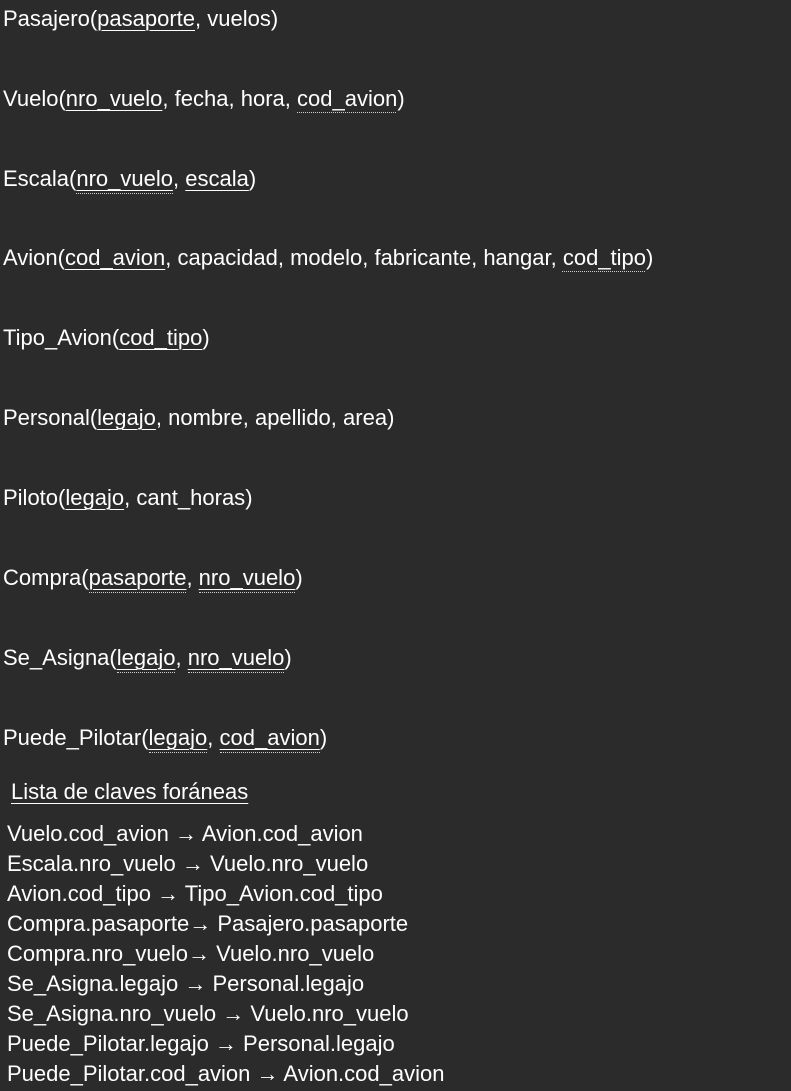  What do you see at coordinates (205, 417) in the screenshot?
I see `attribute: nombre` at bounding box center [205, 417].